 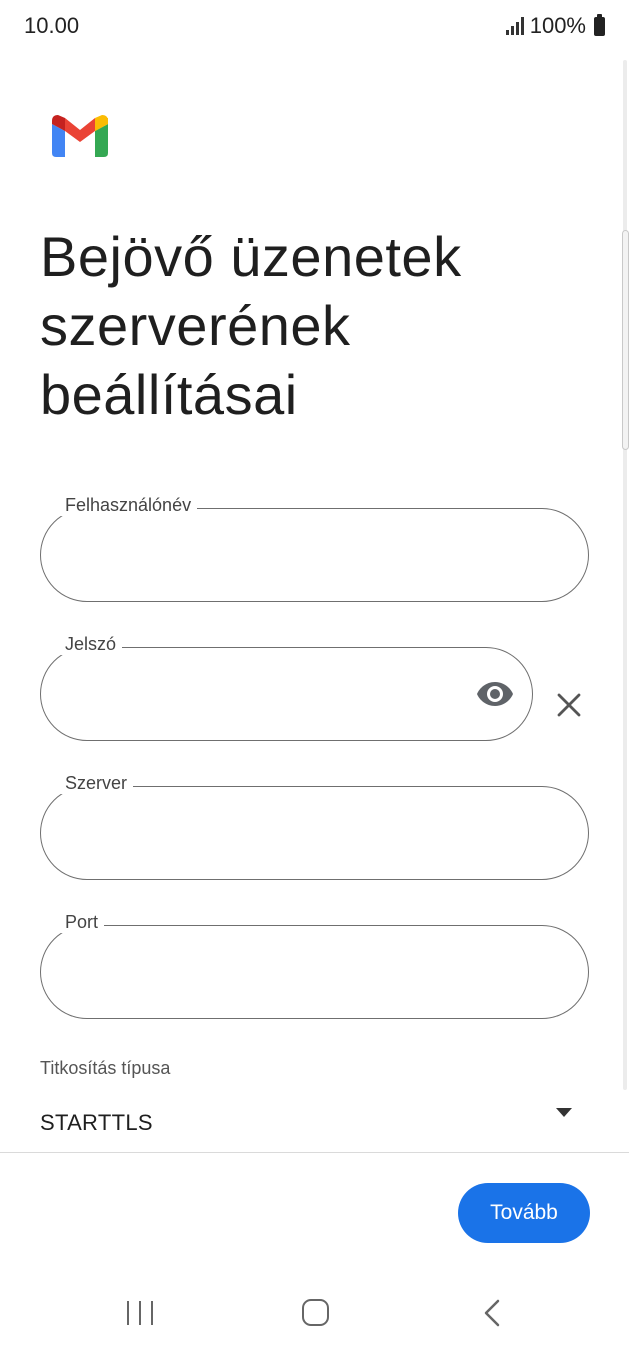 I want to click on username-label: Felhasználónév, so click(x=128, y=505).